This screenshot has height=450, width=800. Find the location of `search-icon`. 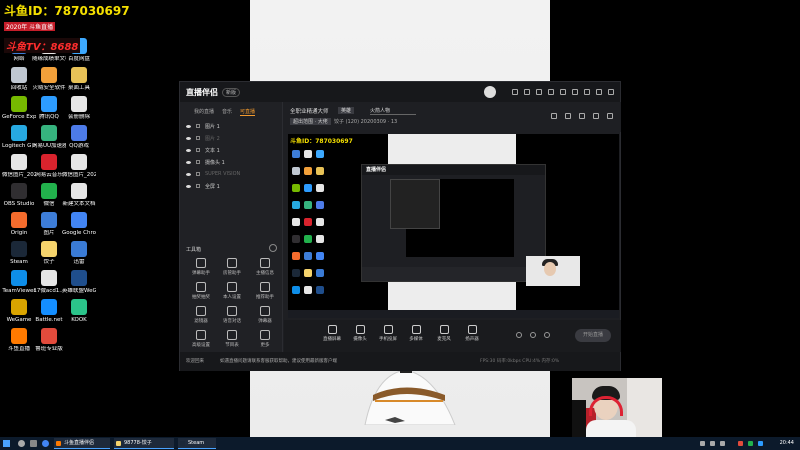

search-icon is located at coordinates (21, 443).